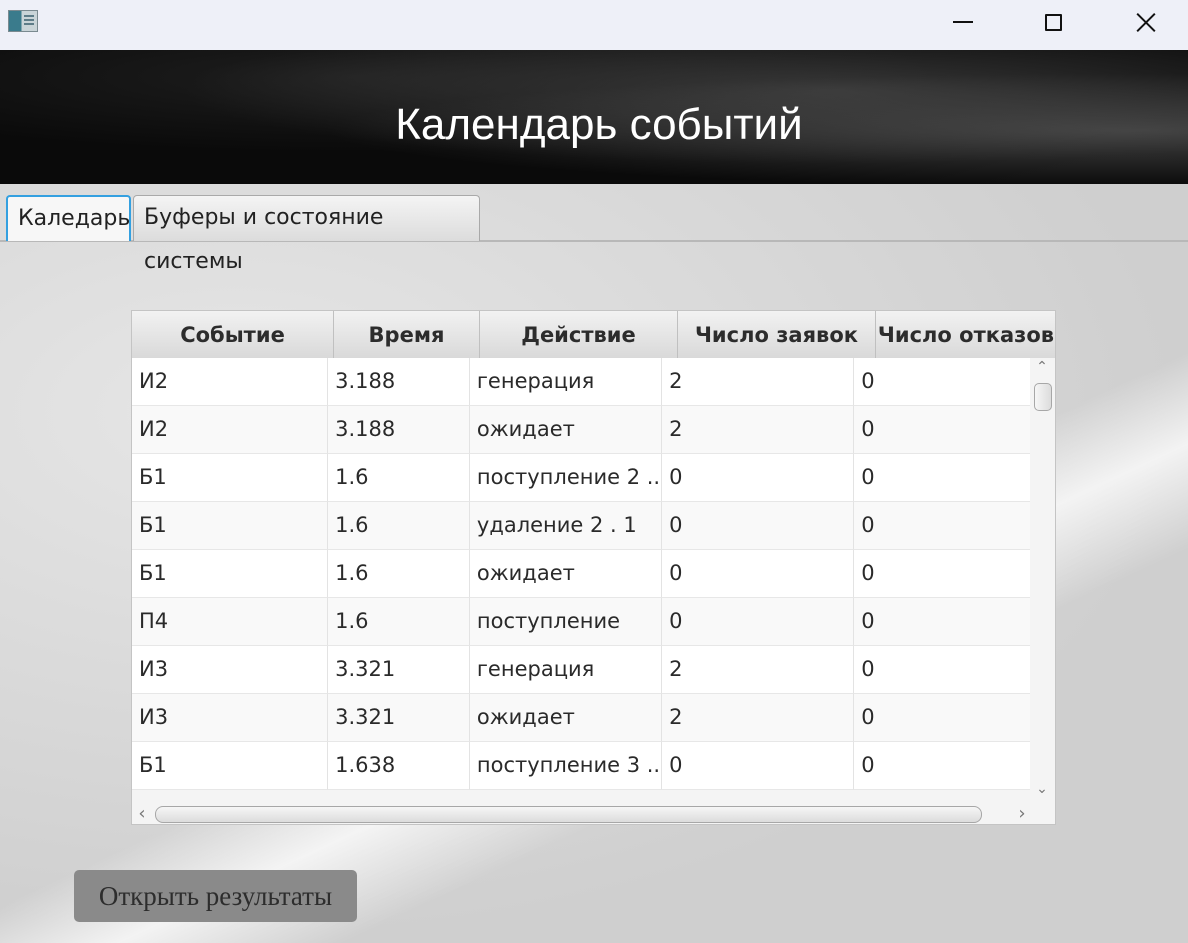 This screenshot has height=943, width=1188. Describe the element at coordinates (142, 814) in the screenshot. I see `scroll-left-icon: ‹` at that location.